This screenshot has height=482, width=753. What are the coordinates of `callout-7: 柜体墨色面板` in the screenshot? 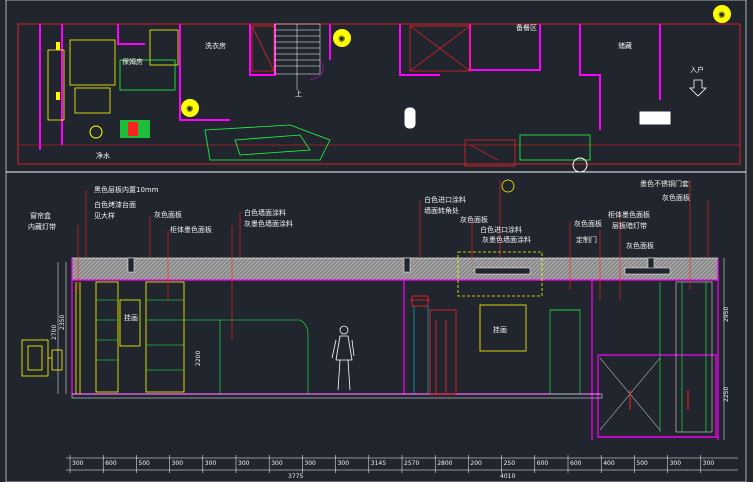 It's located at (191, 229).